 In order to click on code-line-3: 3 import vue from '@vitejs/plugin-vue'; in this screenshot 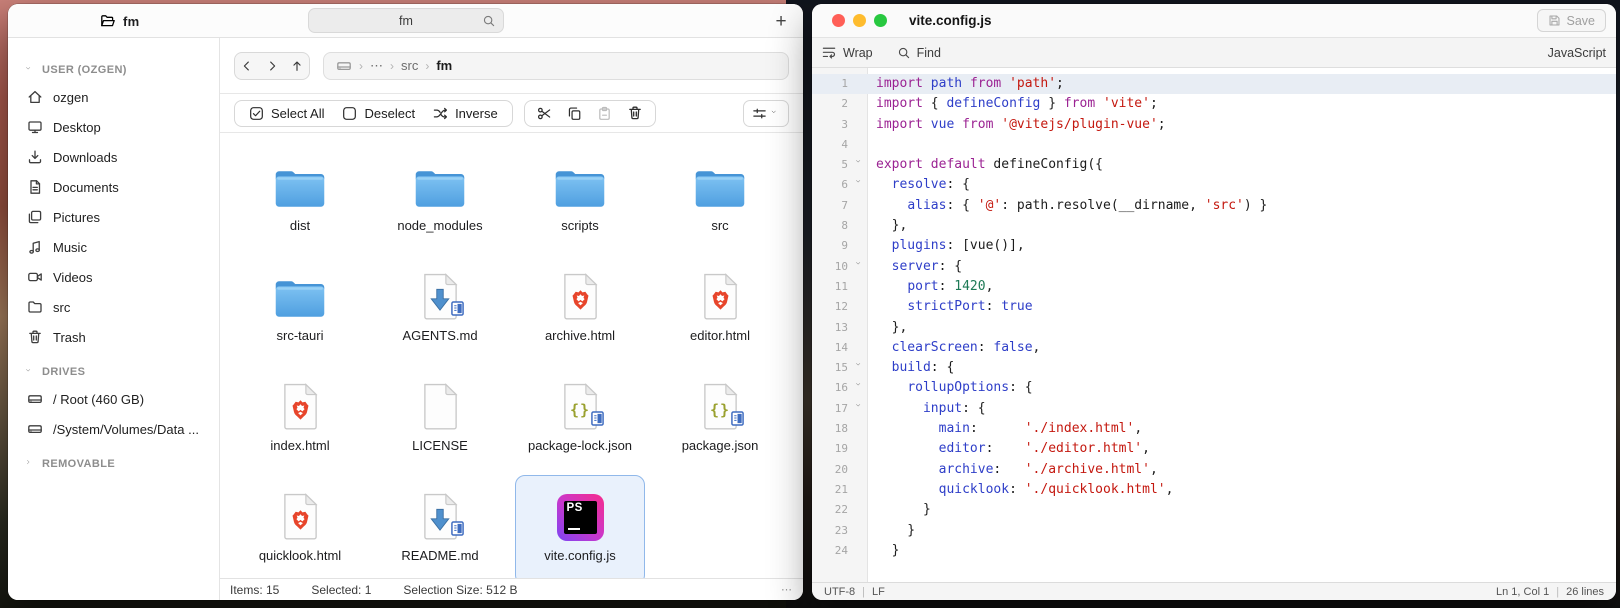, I will do `click(1214, 125)`.